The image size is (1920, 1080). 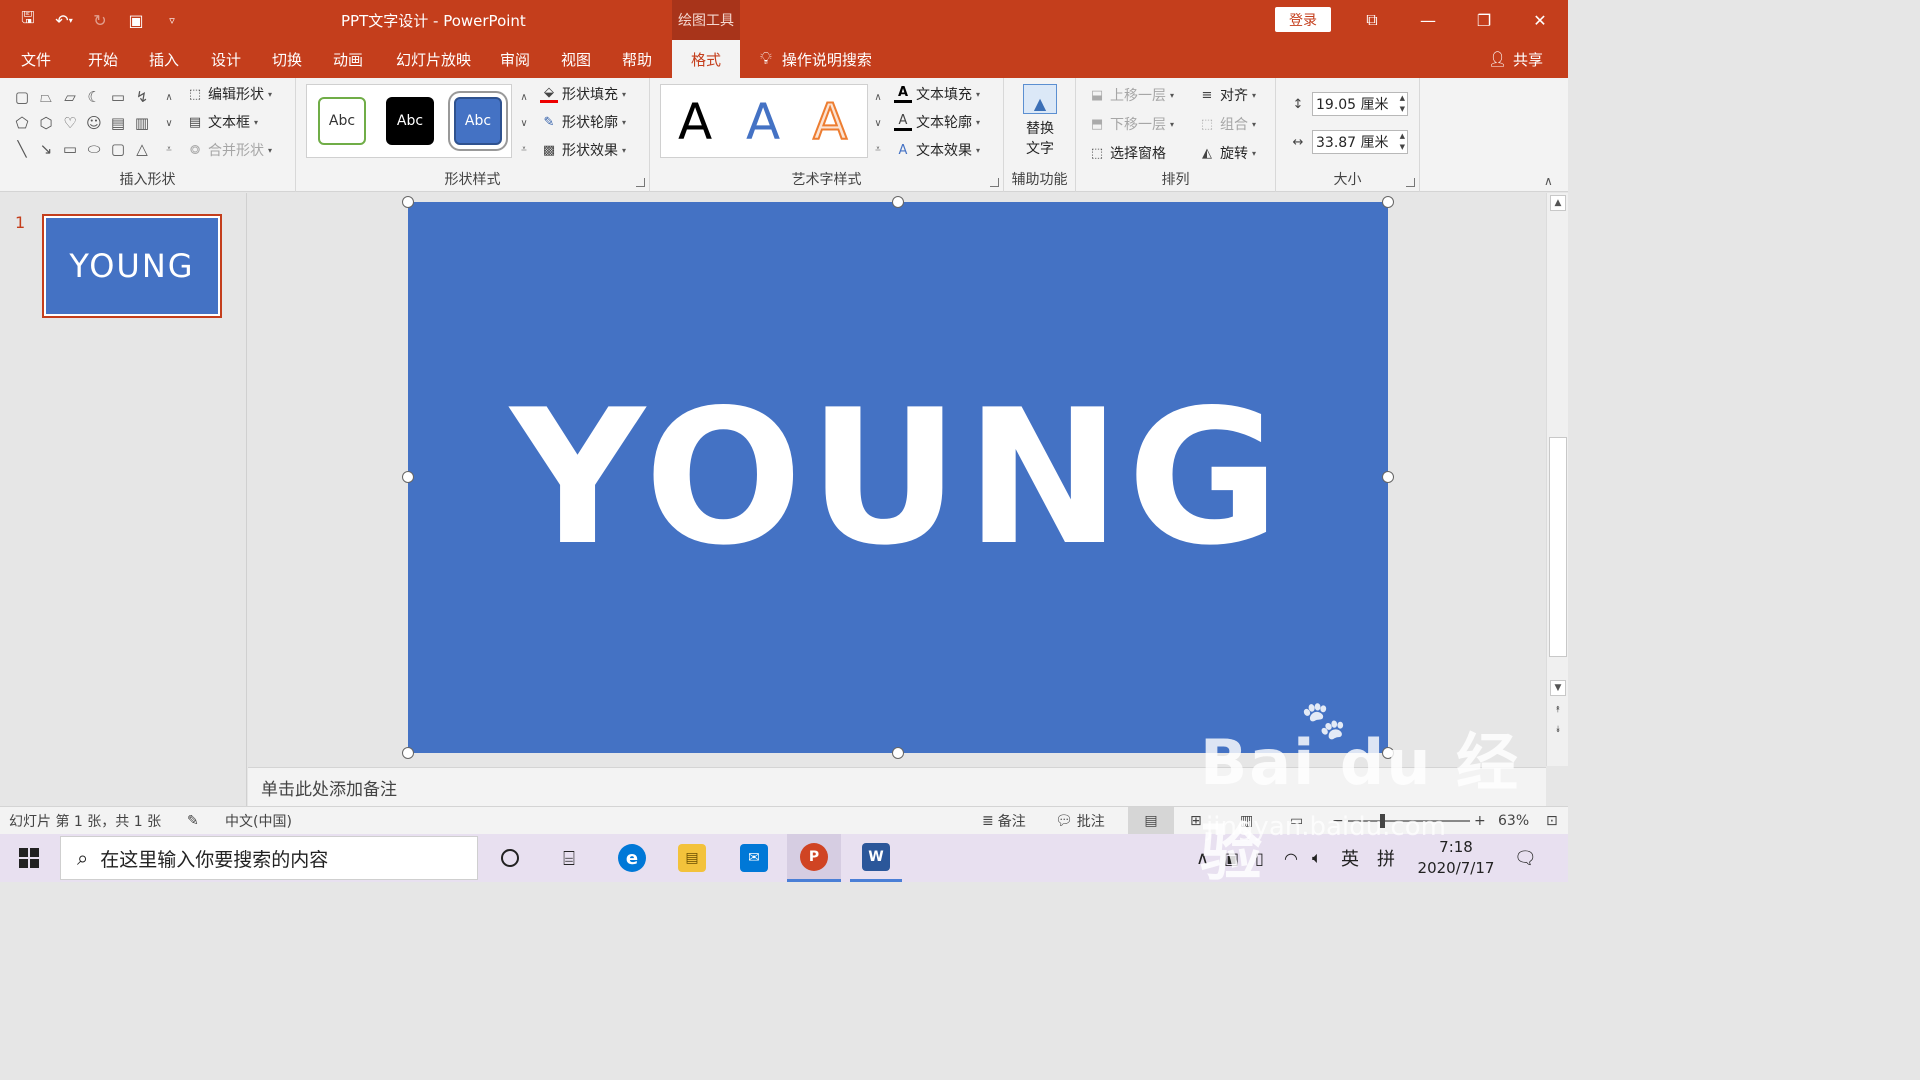 I want to click on height-spinner: ▲ ▼, so click(x=1402, y=104).